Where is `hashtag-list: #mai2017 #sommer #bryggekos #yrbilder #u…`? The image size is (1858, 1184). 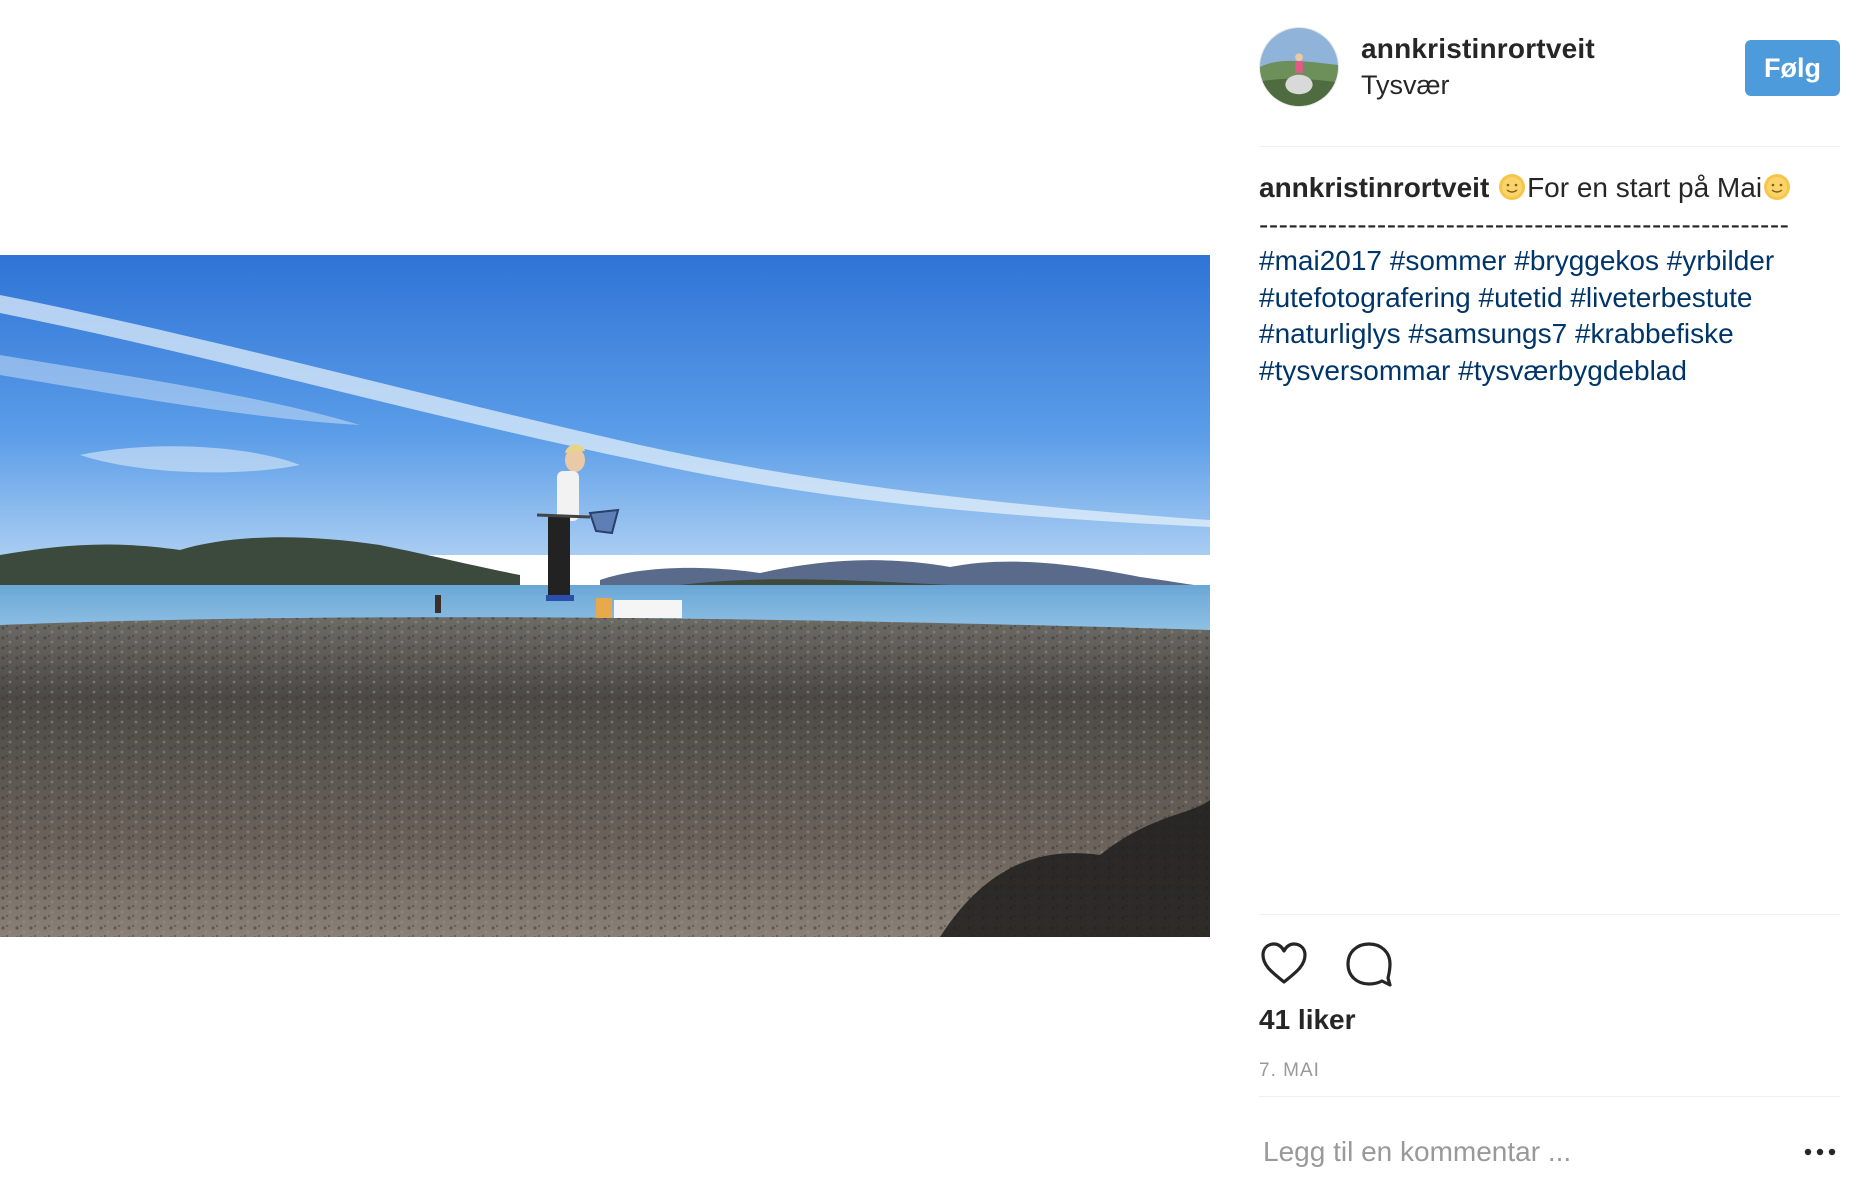 hashtag-list: #mai2017 #sommer #bryggekos #yrbilder #u… is located at coordinates (1549, 316).